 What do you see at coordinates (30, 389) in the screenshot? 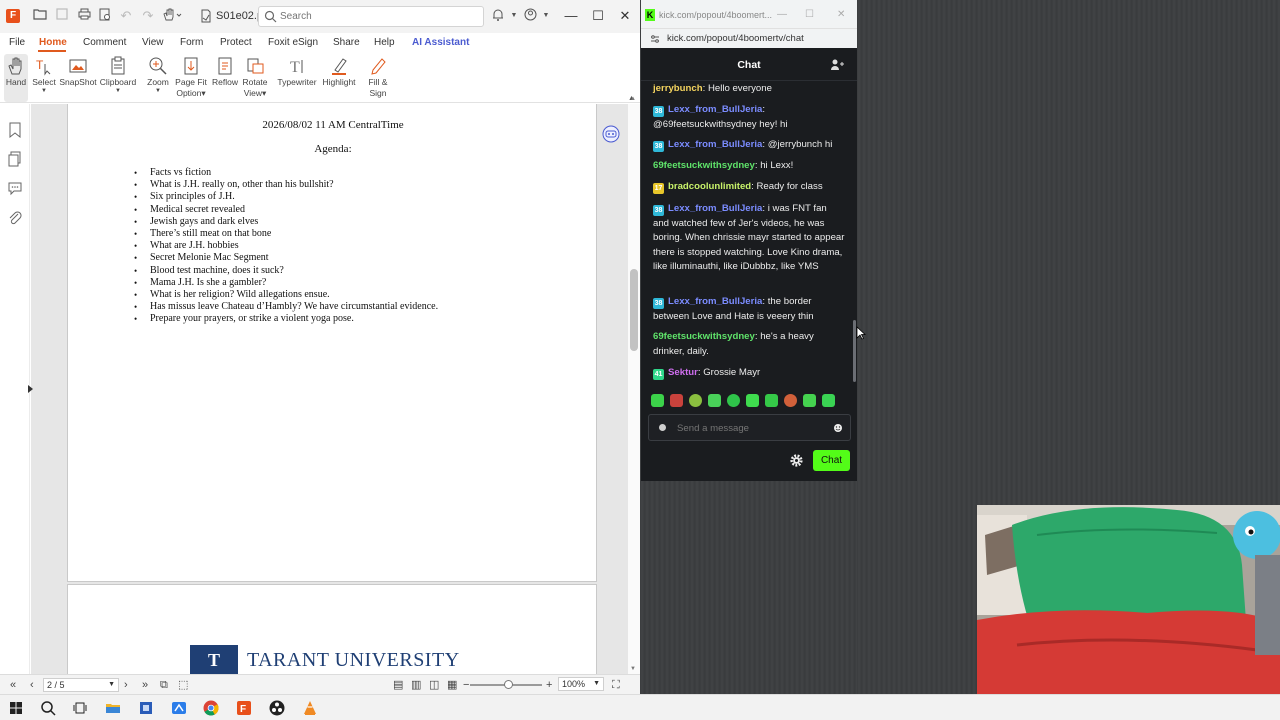
I see `expand-panel-arrow-icon` at bounding box center [30, 389].